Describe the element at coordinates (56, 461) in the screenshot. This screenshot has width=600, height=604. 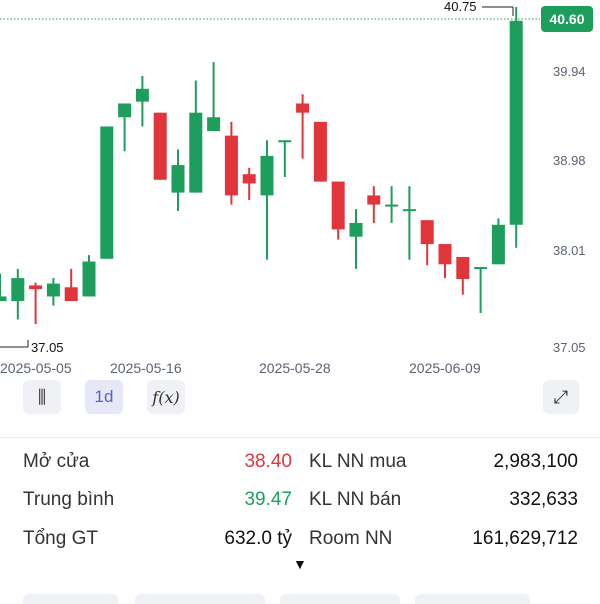
I see `open-label: Mở cửa` at that location.